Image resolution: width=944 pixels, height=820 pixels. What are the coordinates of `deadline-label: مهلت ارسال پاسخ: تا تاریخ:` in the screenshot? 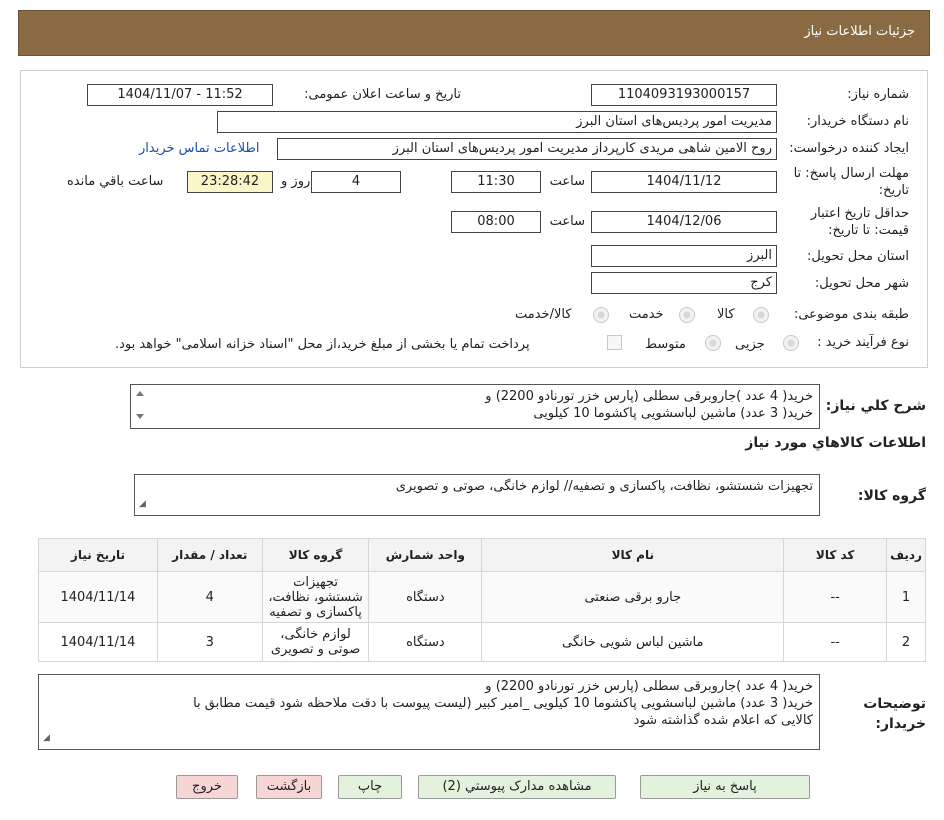 It's located at (851, 182).